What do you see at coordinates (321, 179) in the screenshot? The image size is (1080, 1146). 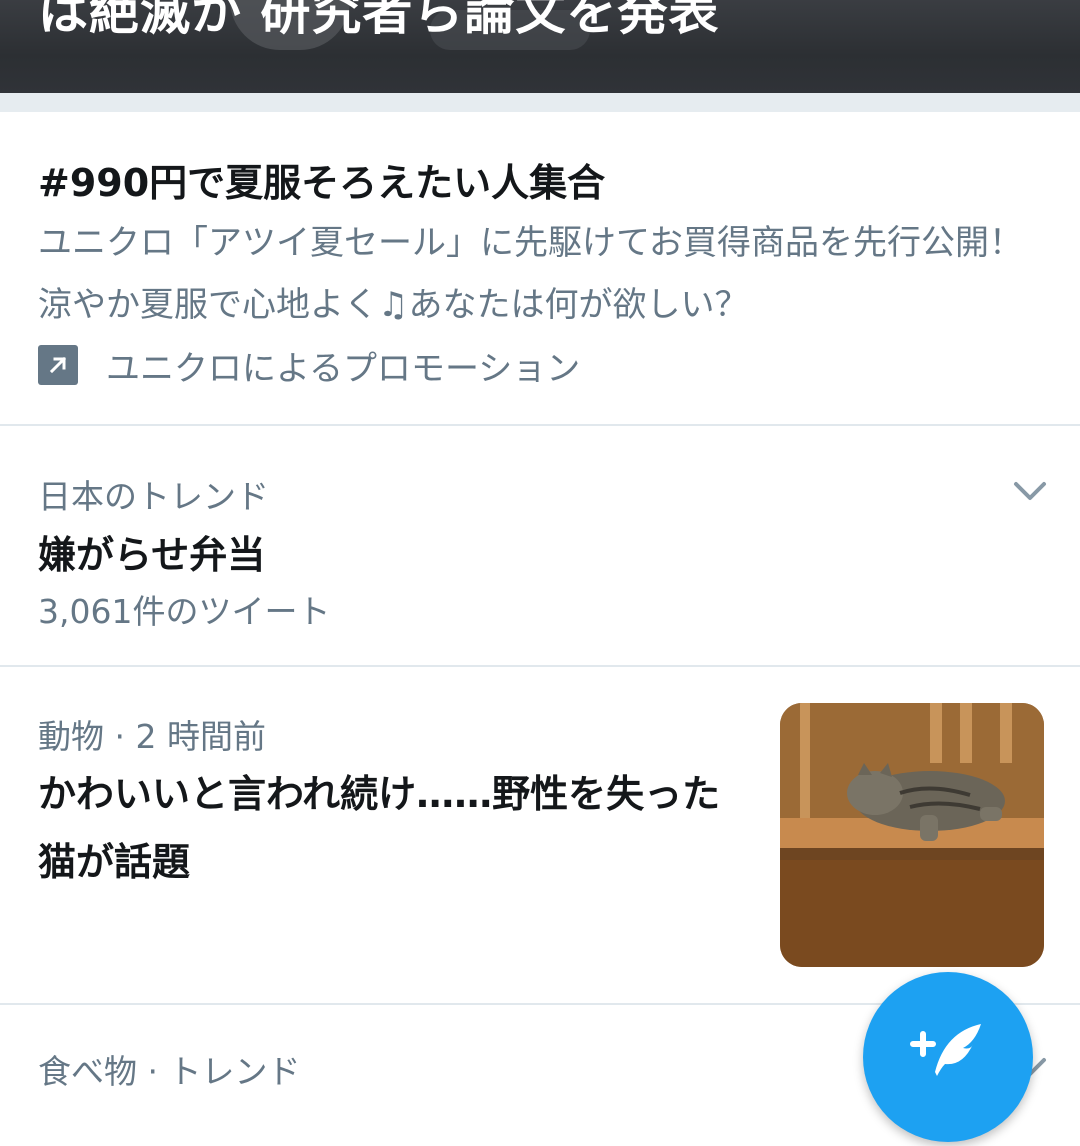 I see `promoted-trend-title: #990円で夏服そろえたい人集合` at bounding box center [321, 179].